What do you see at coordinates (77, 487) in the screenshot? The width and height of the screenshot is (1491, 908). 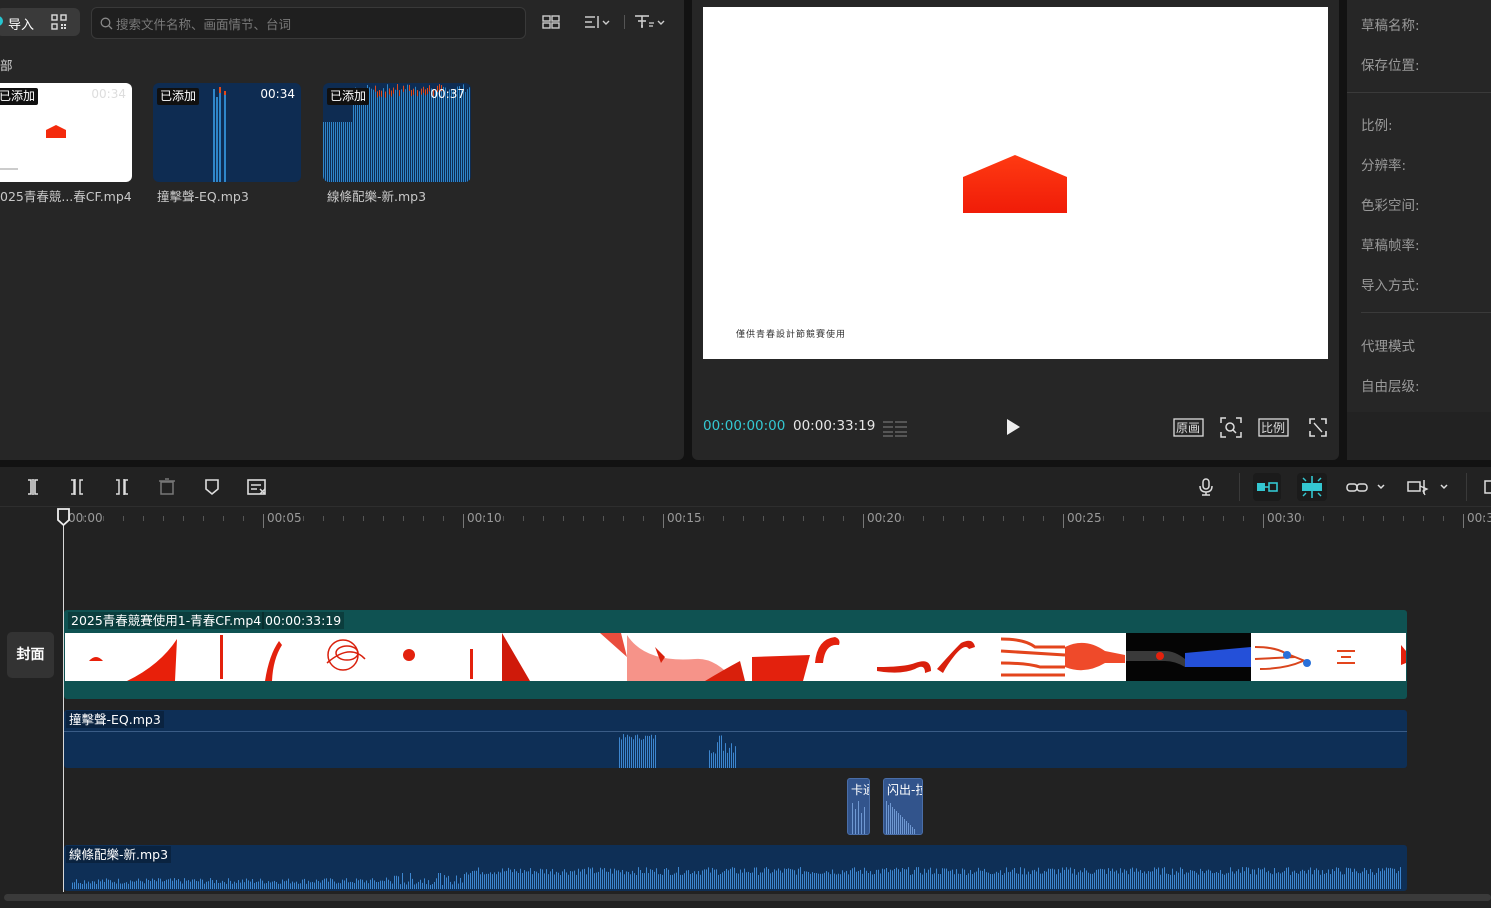 I see `delete-left-icon` at bounding box center [77, 487].